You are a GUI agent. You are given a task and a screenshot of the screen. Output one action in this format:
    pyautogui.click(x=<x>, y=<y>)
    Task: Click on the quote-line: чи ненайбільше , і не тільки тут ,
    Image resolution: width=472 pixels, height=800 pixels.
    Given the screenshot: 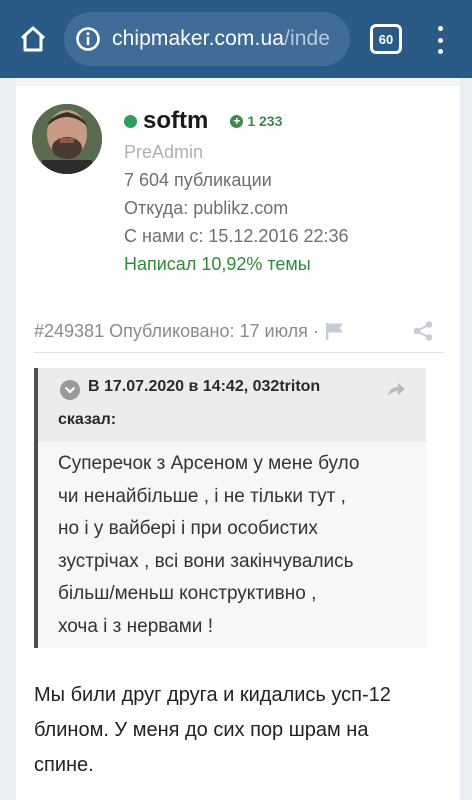 What is the action you would take?
    pyautogui.click(x=202, y=496)
    